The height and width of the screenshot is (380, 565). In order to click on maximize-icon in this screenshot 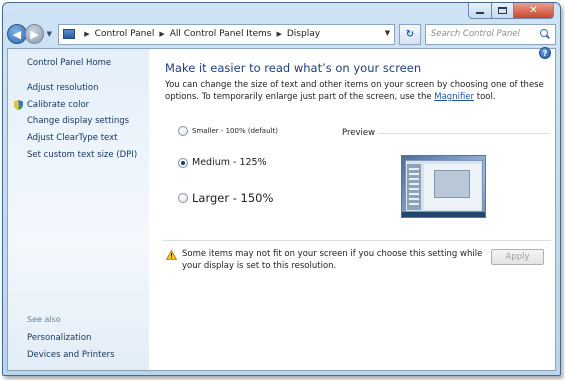, I will do `click(502, 10)`.